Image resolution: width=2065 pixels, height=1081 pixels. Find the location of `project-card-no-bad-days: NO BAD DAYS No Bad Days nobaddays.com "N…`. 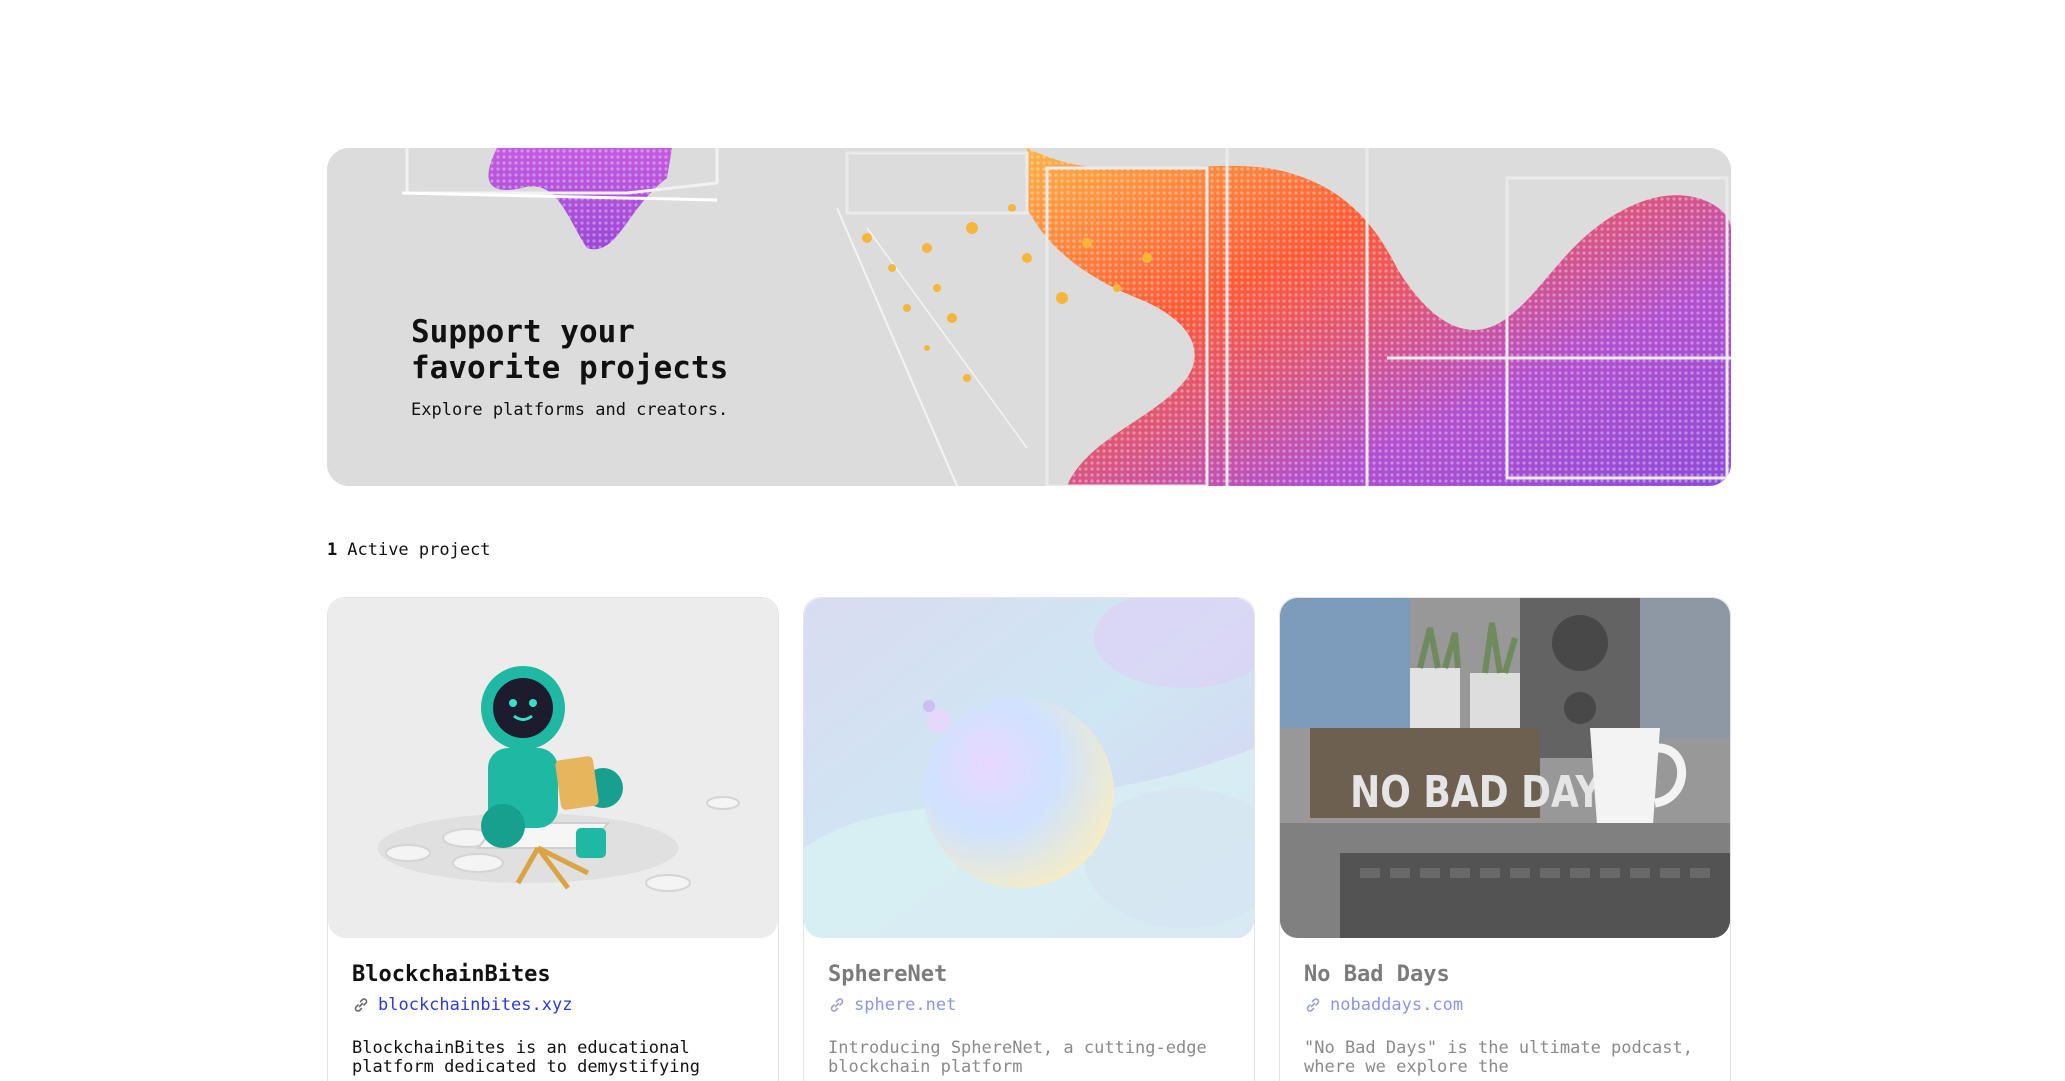

project-card-no-bad-days: NO BAD DAYS No Bad Days nobaddays.com "N… is located at coordinates (1505, 839).